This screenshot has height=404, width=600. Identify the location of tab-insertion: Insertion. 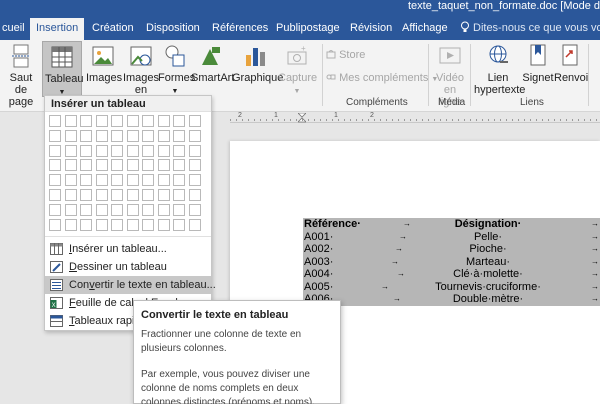
(57, 29).